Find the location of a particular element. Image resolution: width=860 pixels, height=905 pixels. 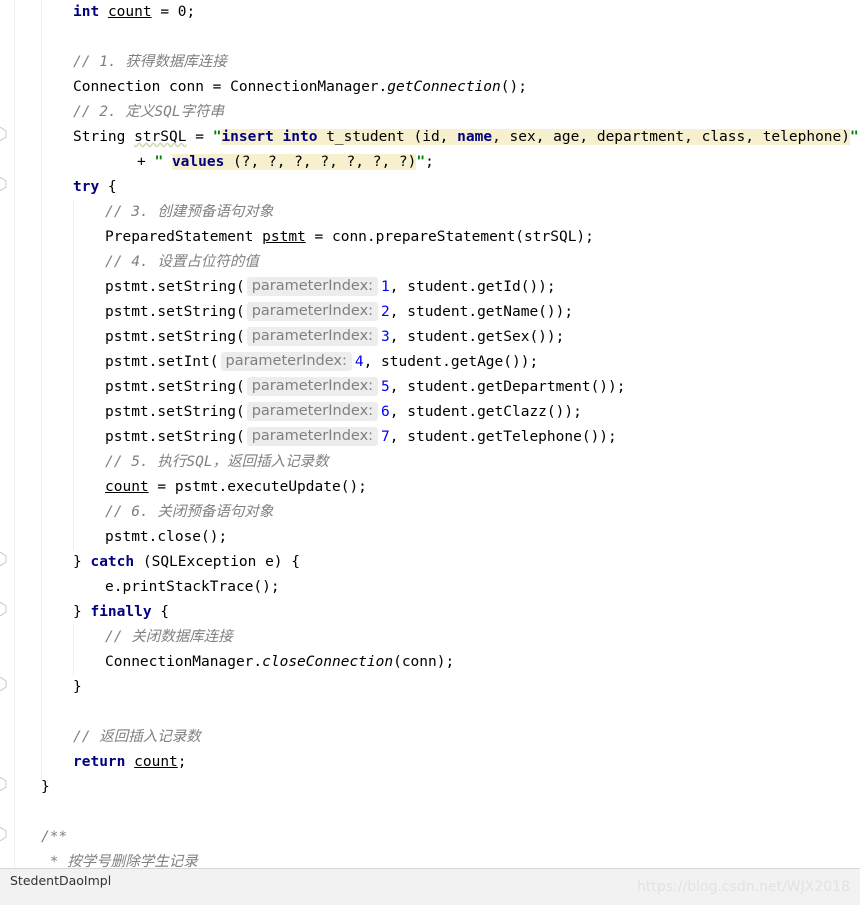

code-text: (conn); is located at coordinates (424, 662).